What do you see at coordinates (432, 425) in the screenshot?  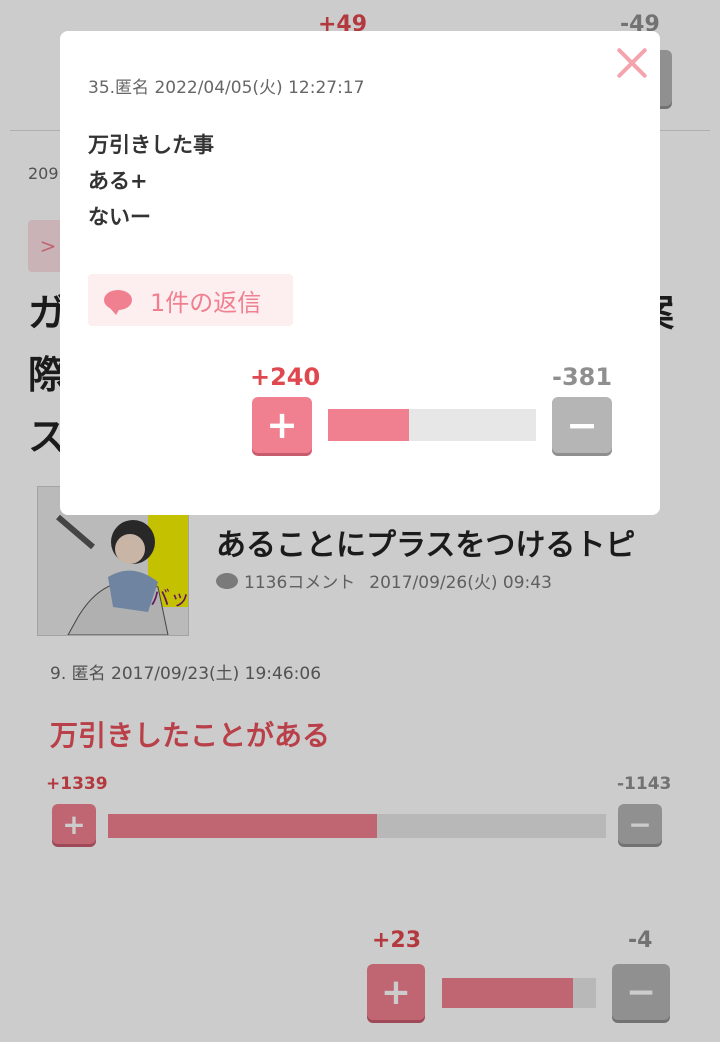 I see `modal-vote-bar` at bounding box center [432, 425].